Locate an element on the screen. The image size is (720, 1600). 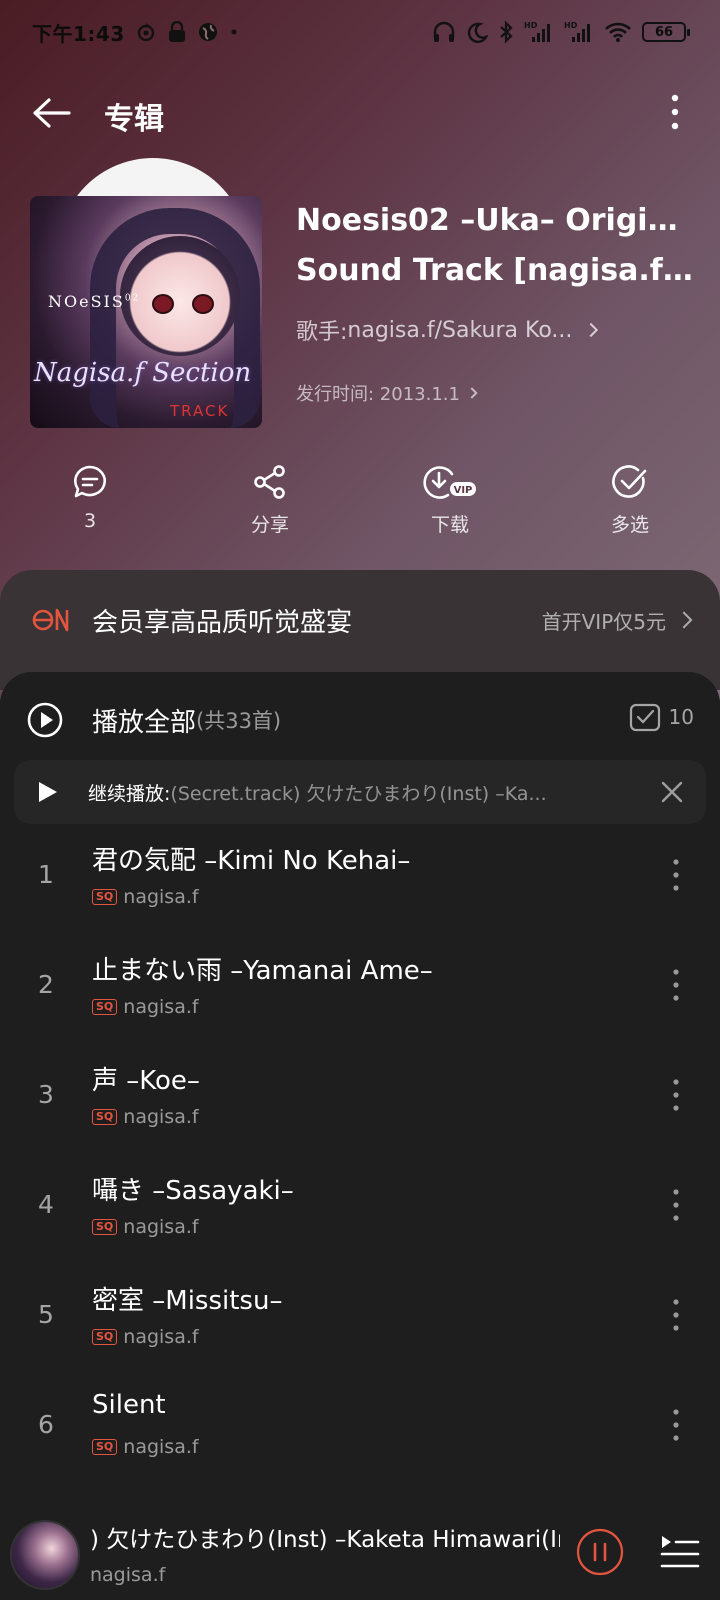
track-number: 2 is located at coordinates (46, 984).